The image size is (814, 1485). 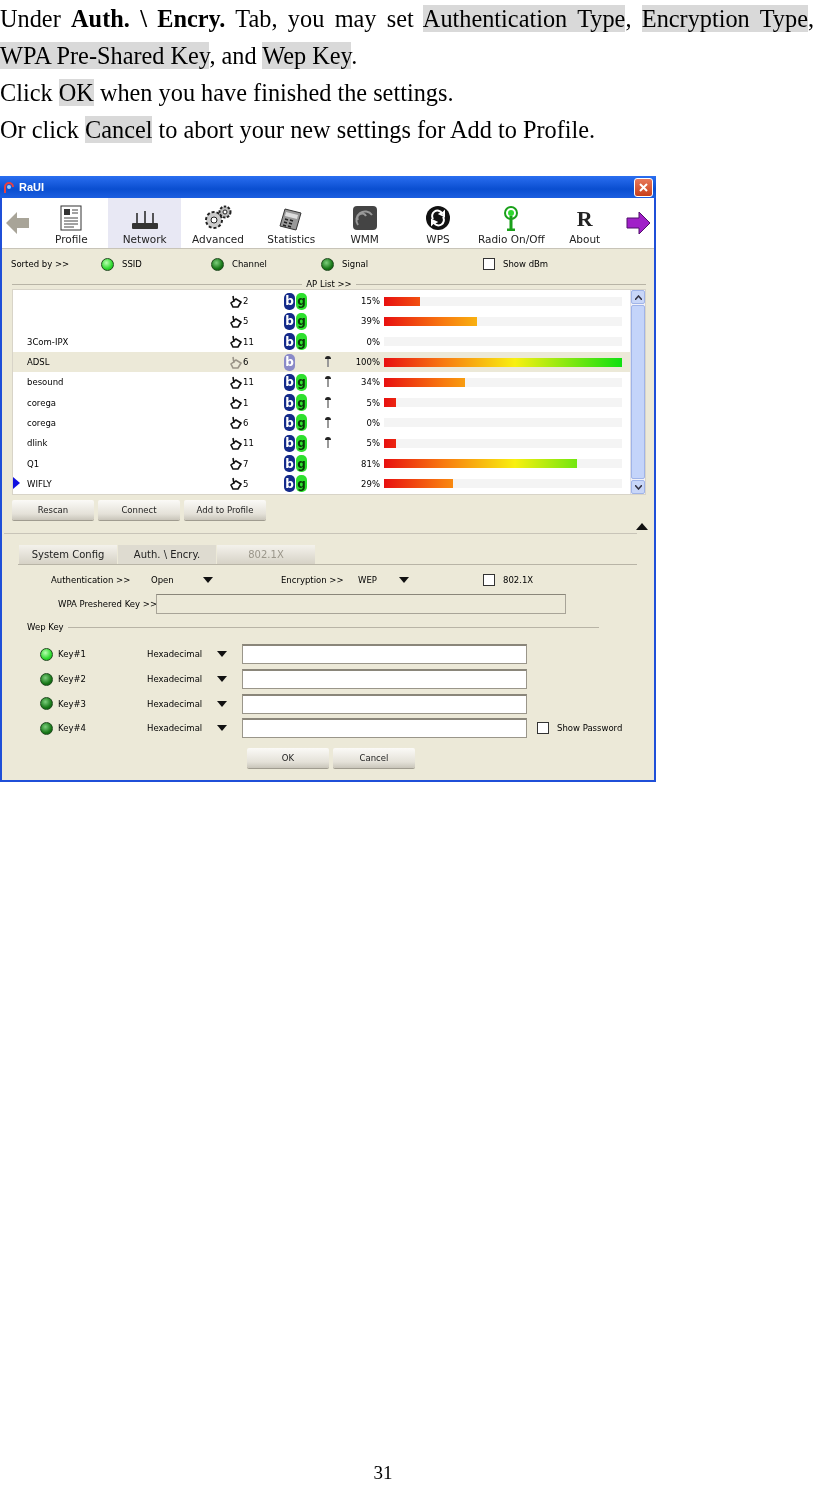 What do you see at coordinates (367, 362) in the screenshot?
I see `signal-percent: 100%` at bounding box center [367, 362].